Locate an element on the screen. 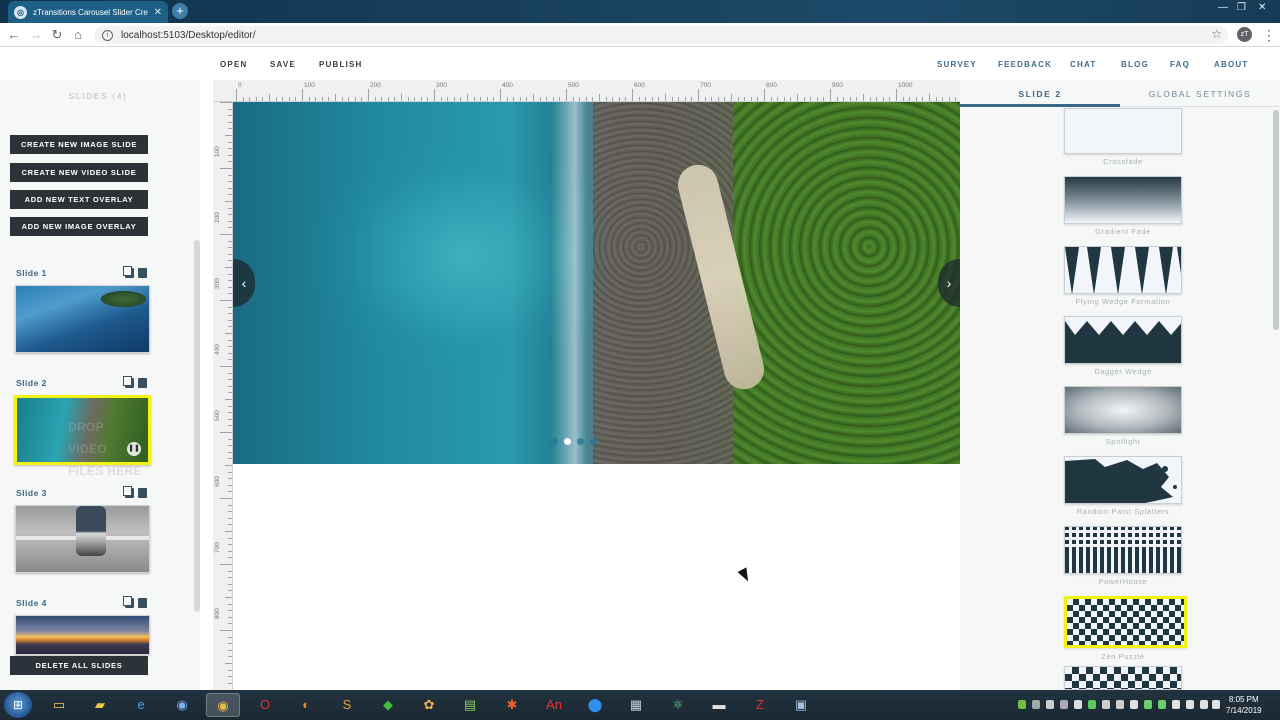 This screenshot has height=720, width=1280. save-menu: SAVE is located at coordinates (283, 64).